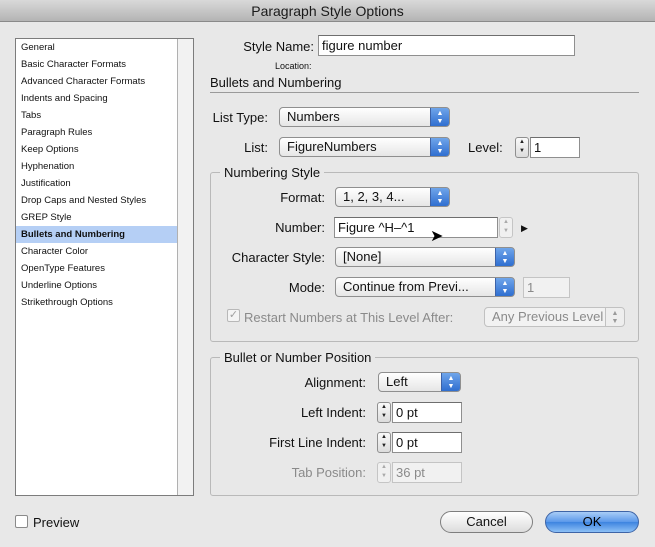  What do you see at coordinates (97, 149) in the screenshot?
I see `sidebar-item-keep-options: Keep Options` at bounding box center [97, 149].